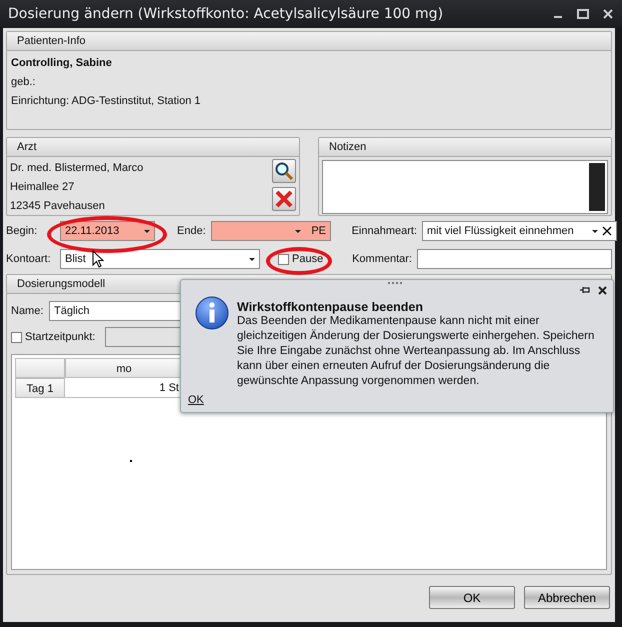 Image resolution: width=622 pixels, height=627 pixels. Describe the element at coordinates (107, 231) in the screenshot. I see `date-field: 22.11.2013` at that location.